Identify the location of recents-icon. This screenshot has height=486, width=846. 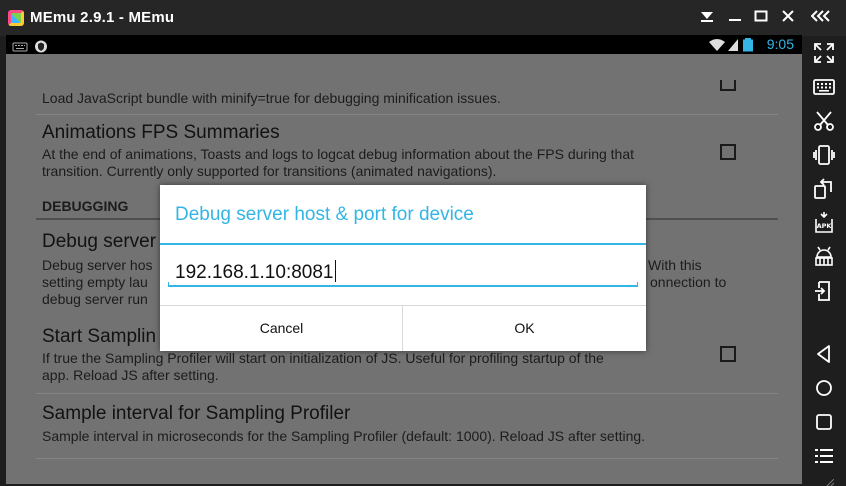
(824, 422).